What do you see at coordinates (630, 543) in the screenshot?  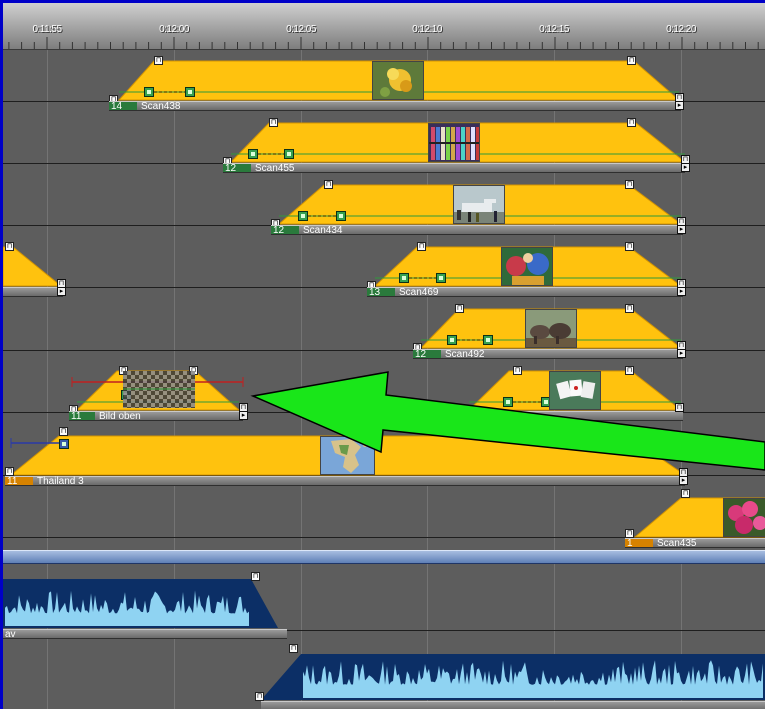 I see `clip-number: 1` at bounding box center [630, 543].